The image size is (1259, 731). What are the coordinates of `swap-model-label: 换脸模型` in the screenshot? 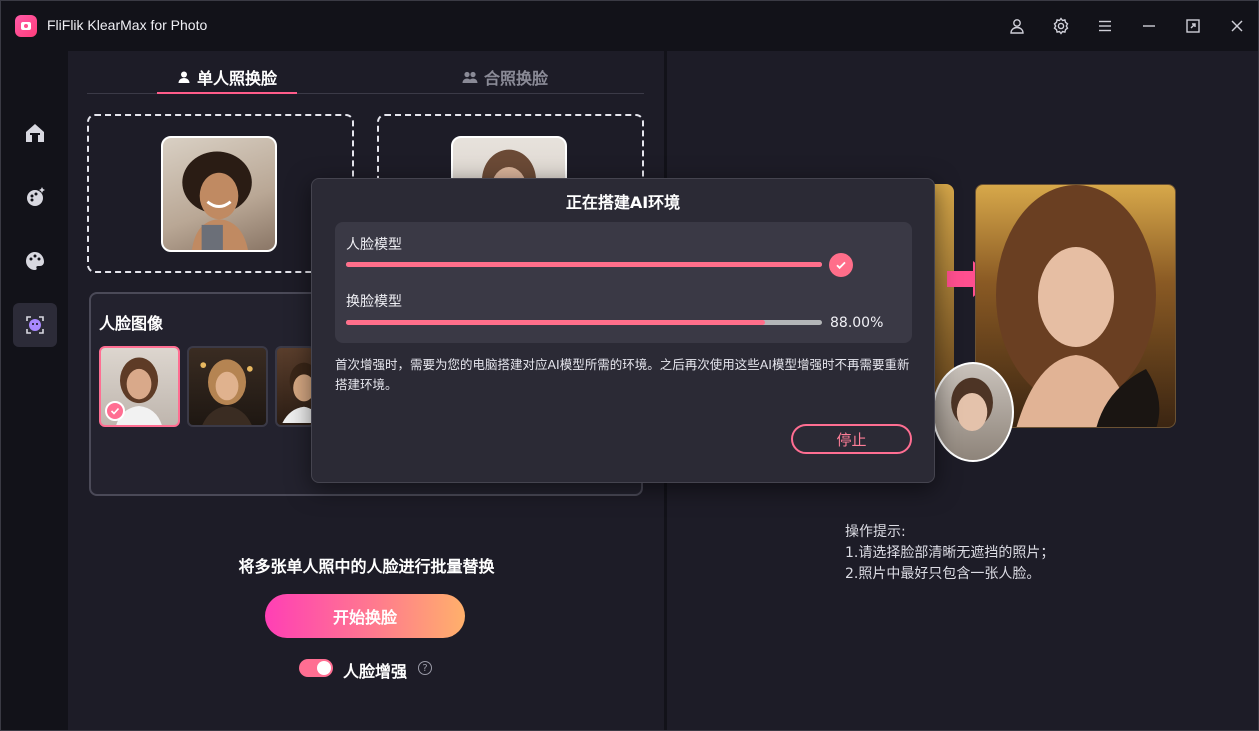 It's located at (374, 302).